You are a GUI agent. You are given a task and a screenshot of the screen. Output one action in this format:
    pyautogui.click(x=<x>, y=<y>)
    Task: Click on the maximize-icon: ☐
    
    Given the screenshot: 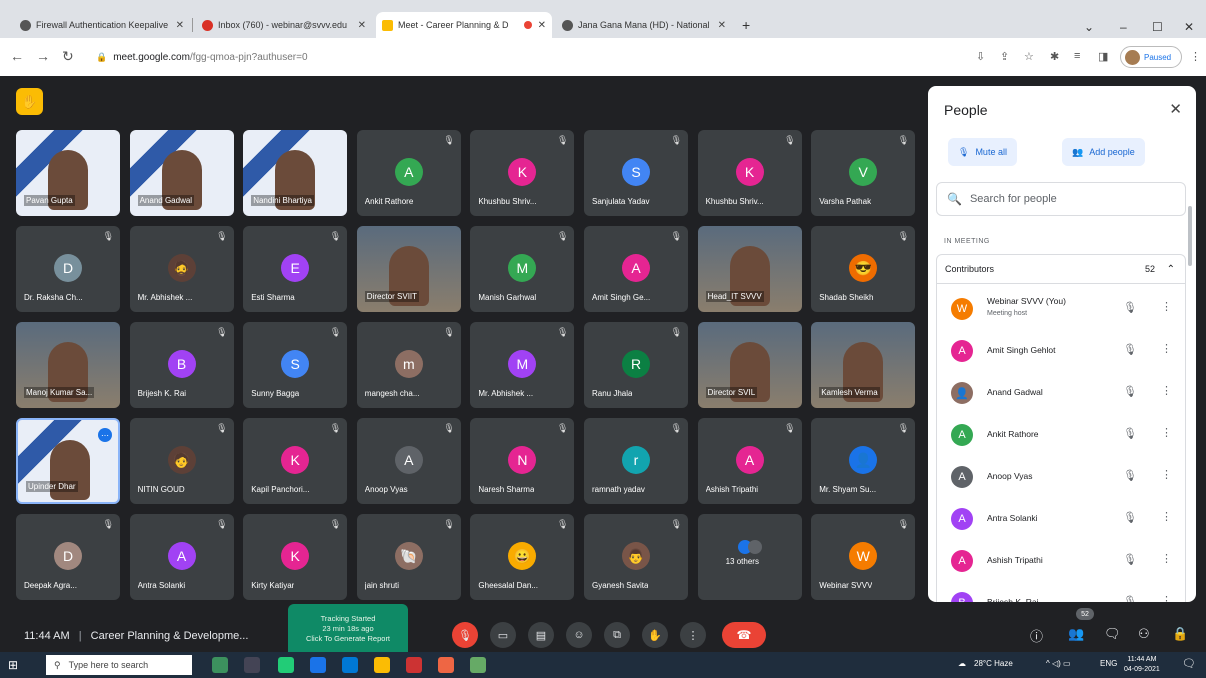 What is the action you would take?
    pyautogui.click(x=1157, y=27)
    